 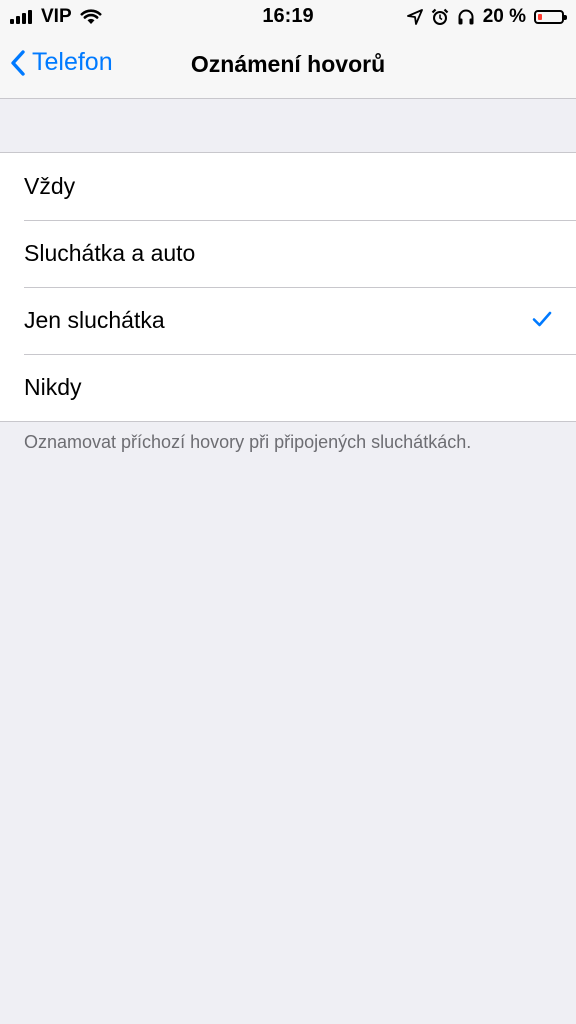 I want to click on status-right: 20 %, so click(x=483, y=17).